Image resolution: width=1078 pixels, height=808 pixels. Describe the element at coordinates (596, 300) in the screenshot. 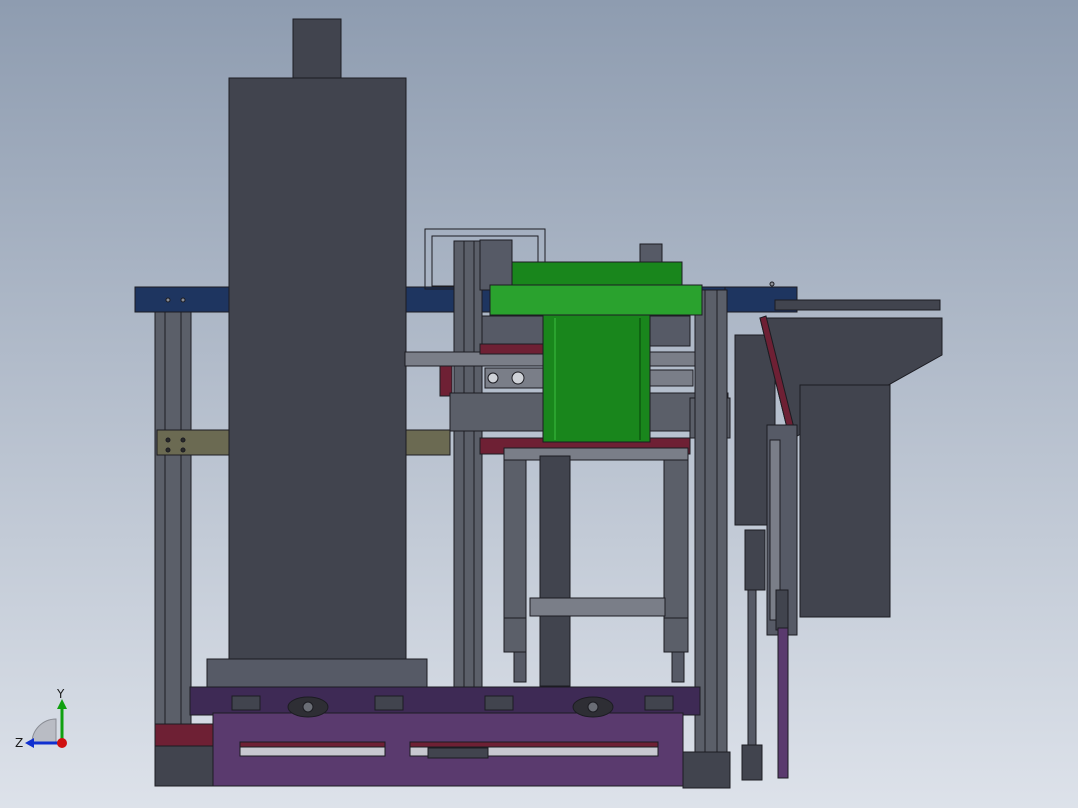

I see `green-flange` at that location.